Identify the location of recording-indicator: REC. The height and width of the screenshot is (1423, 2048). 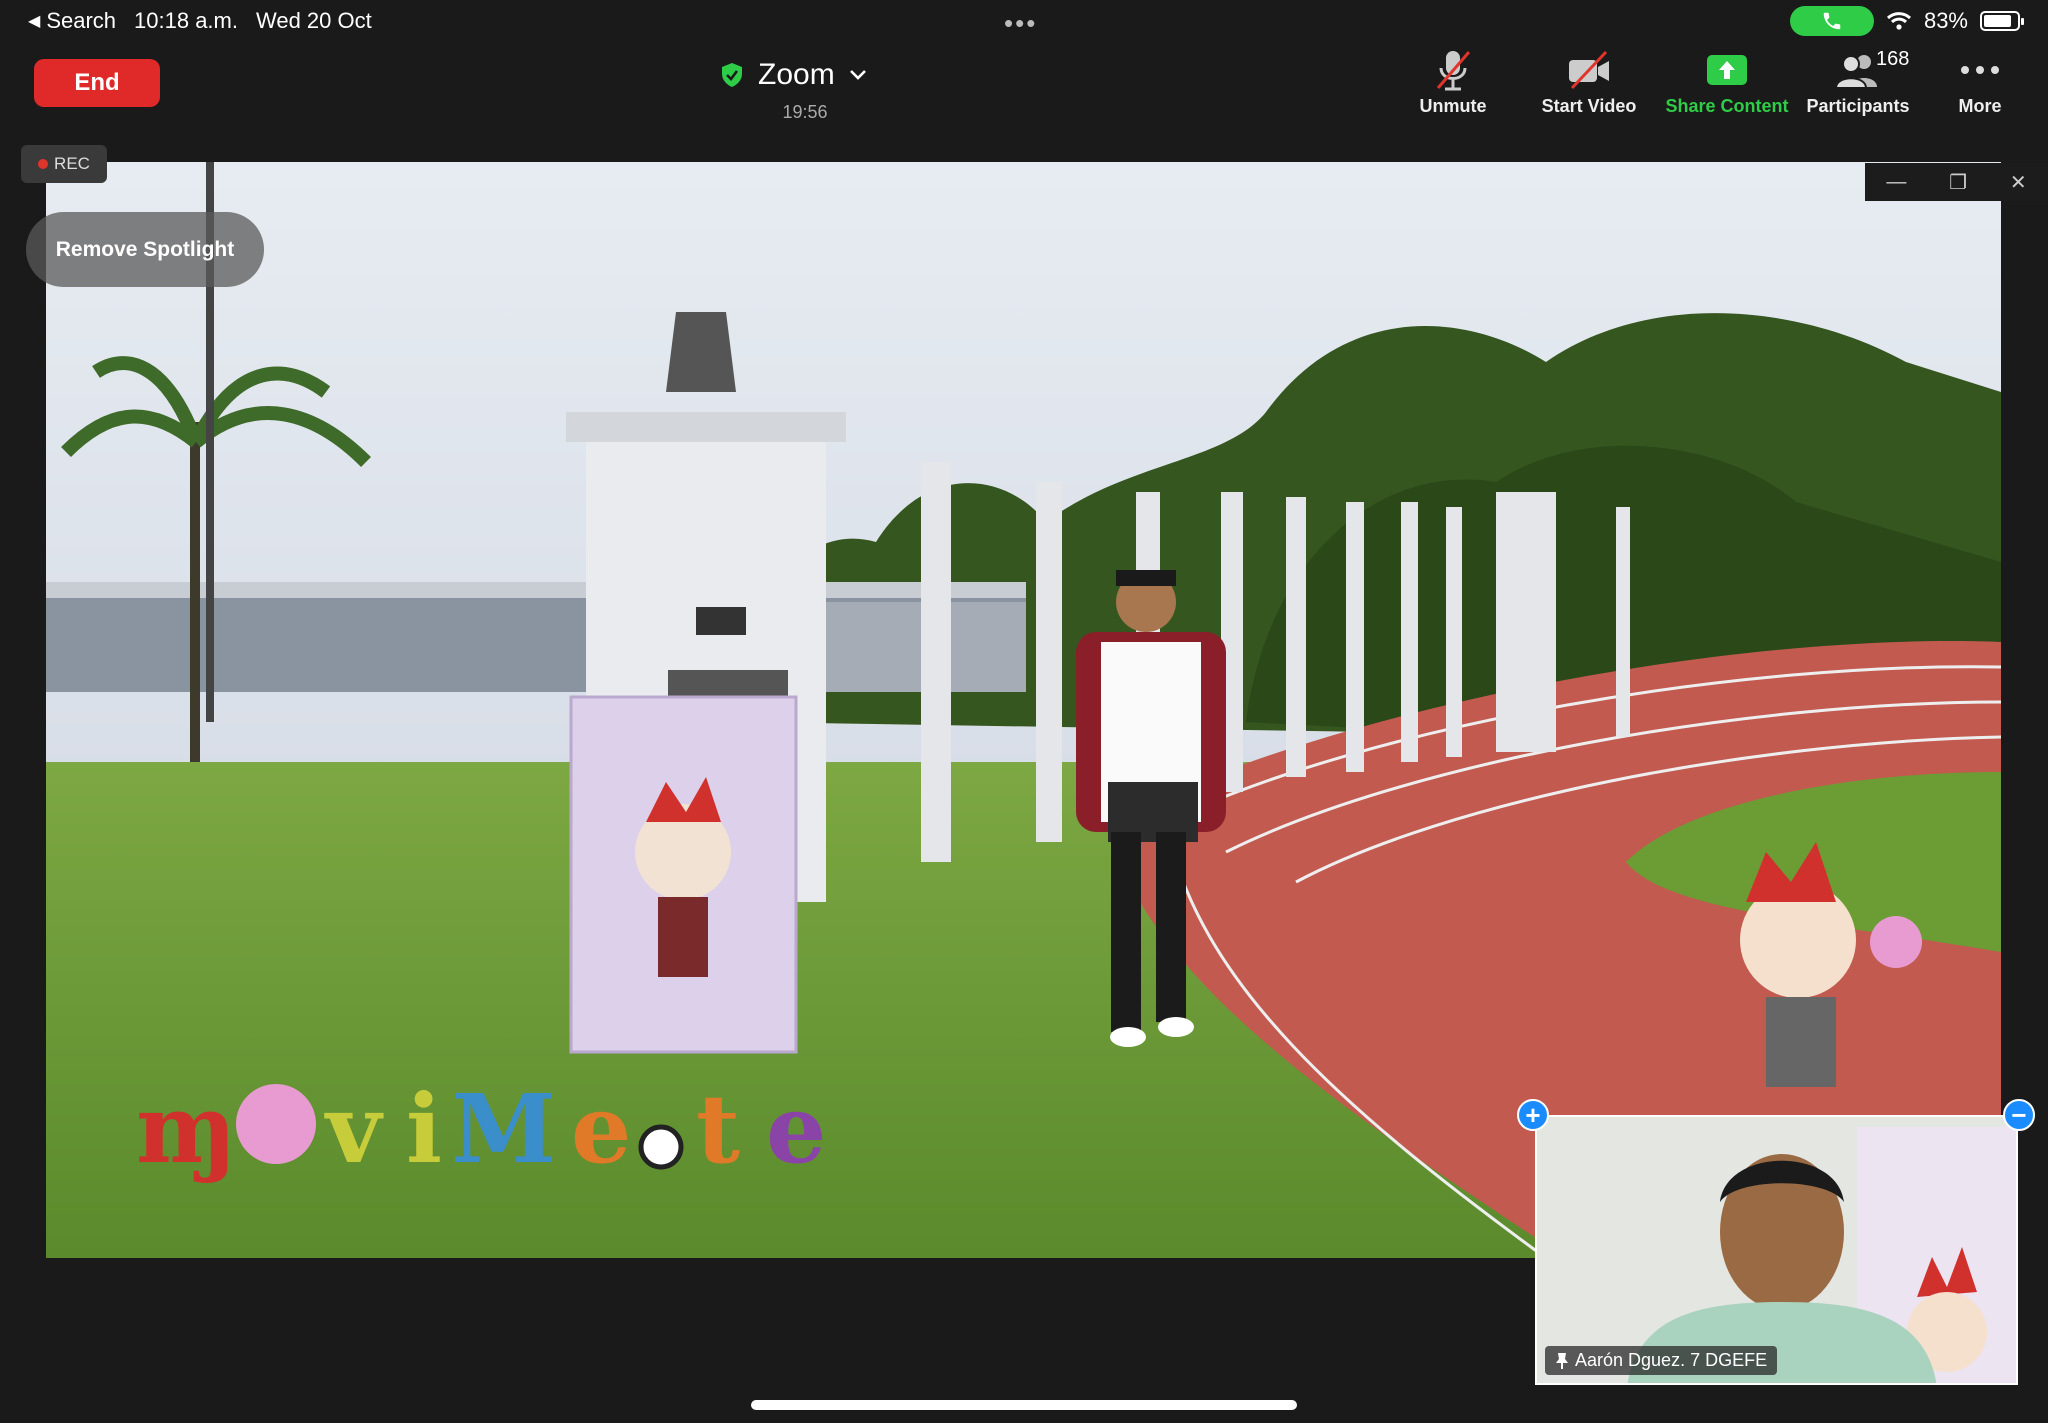
(64, 164).